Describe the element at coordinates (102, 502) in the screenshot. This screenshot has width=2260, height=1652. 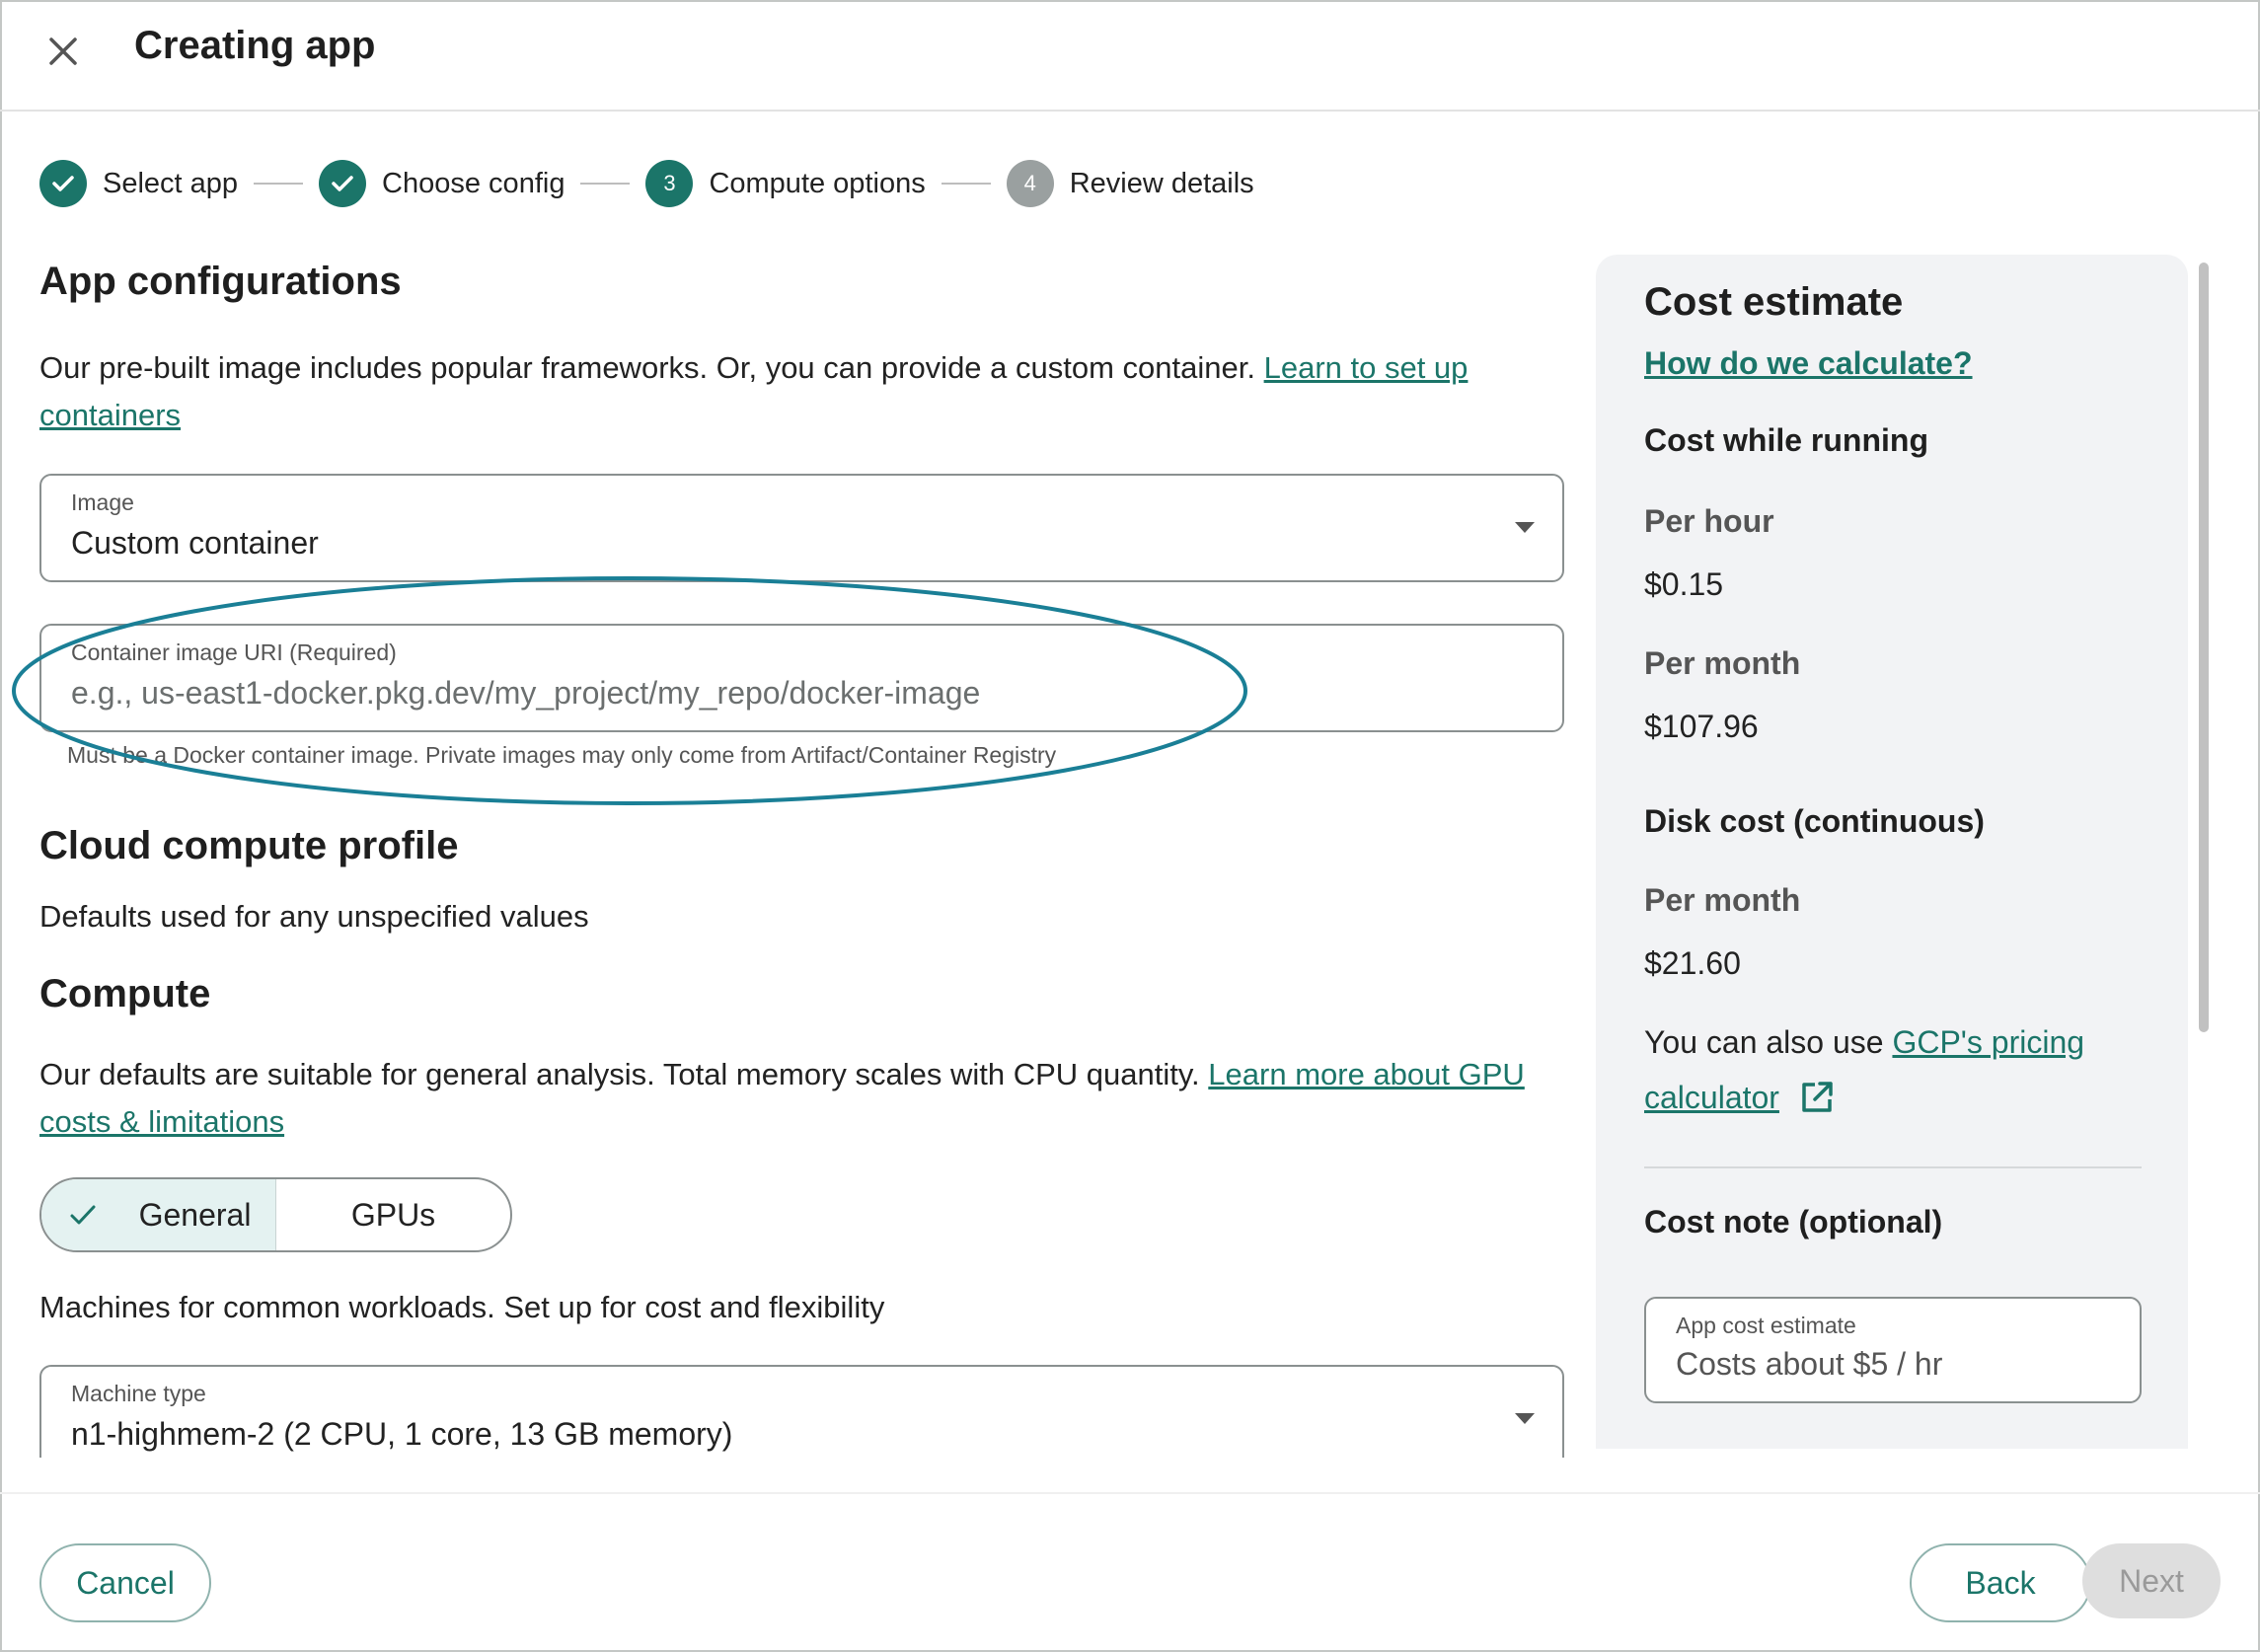
I see `image-label: Image` at that location.